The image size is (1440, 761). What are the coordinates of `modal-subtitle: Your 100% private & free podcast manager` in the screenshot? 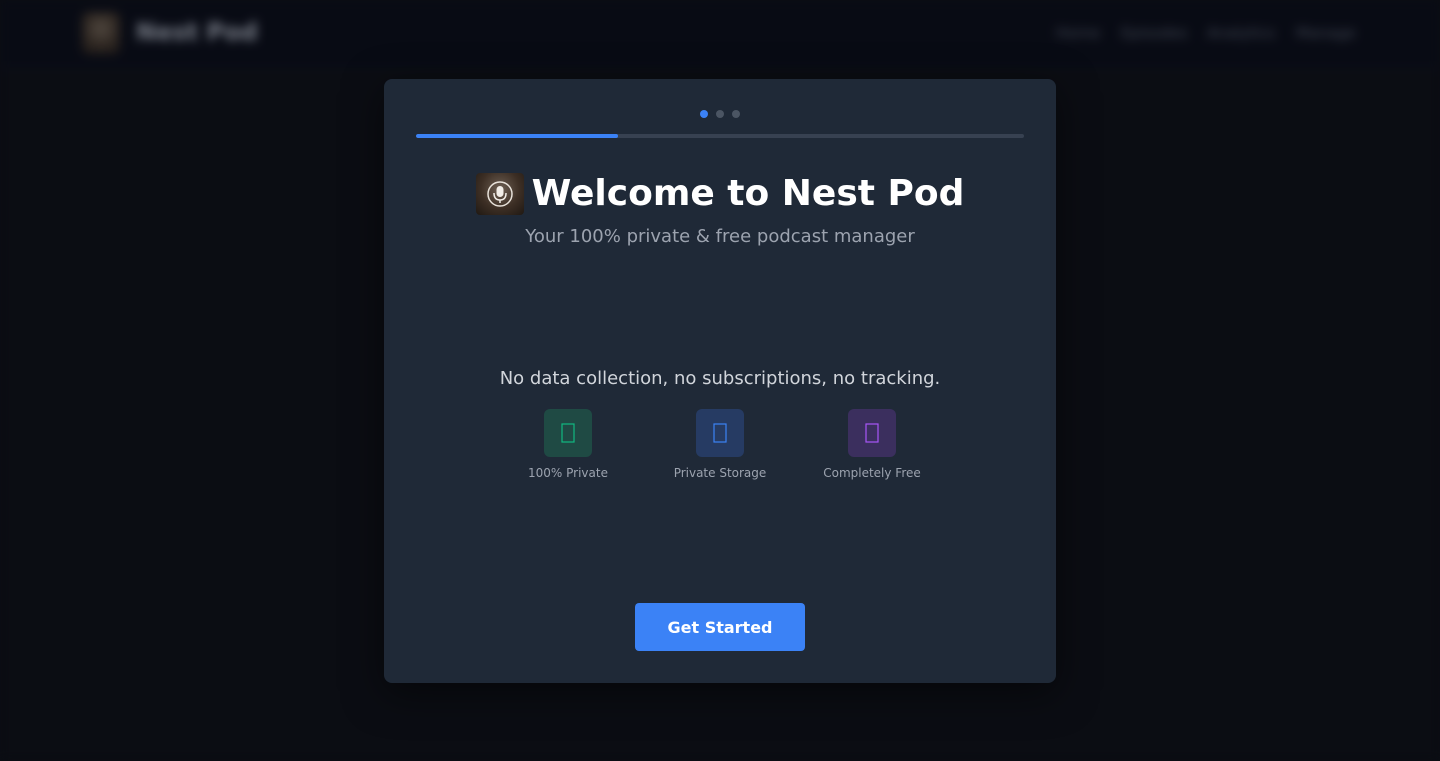 It's located at (720, 236).